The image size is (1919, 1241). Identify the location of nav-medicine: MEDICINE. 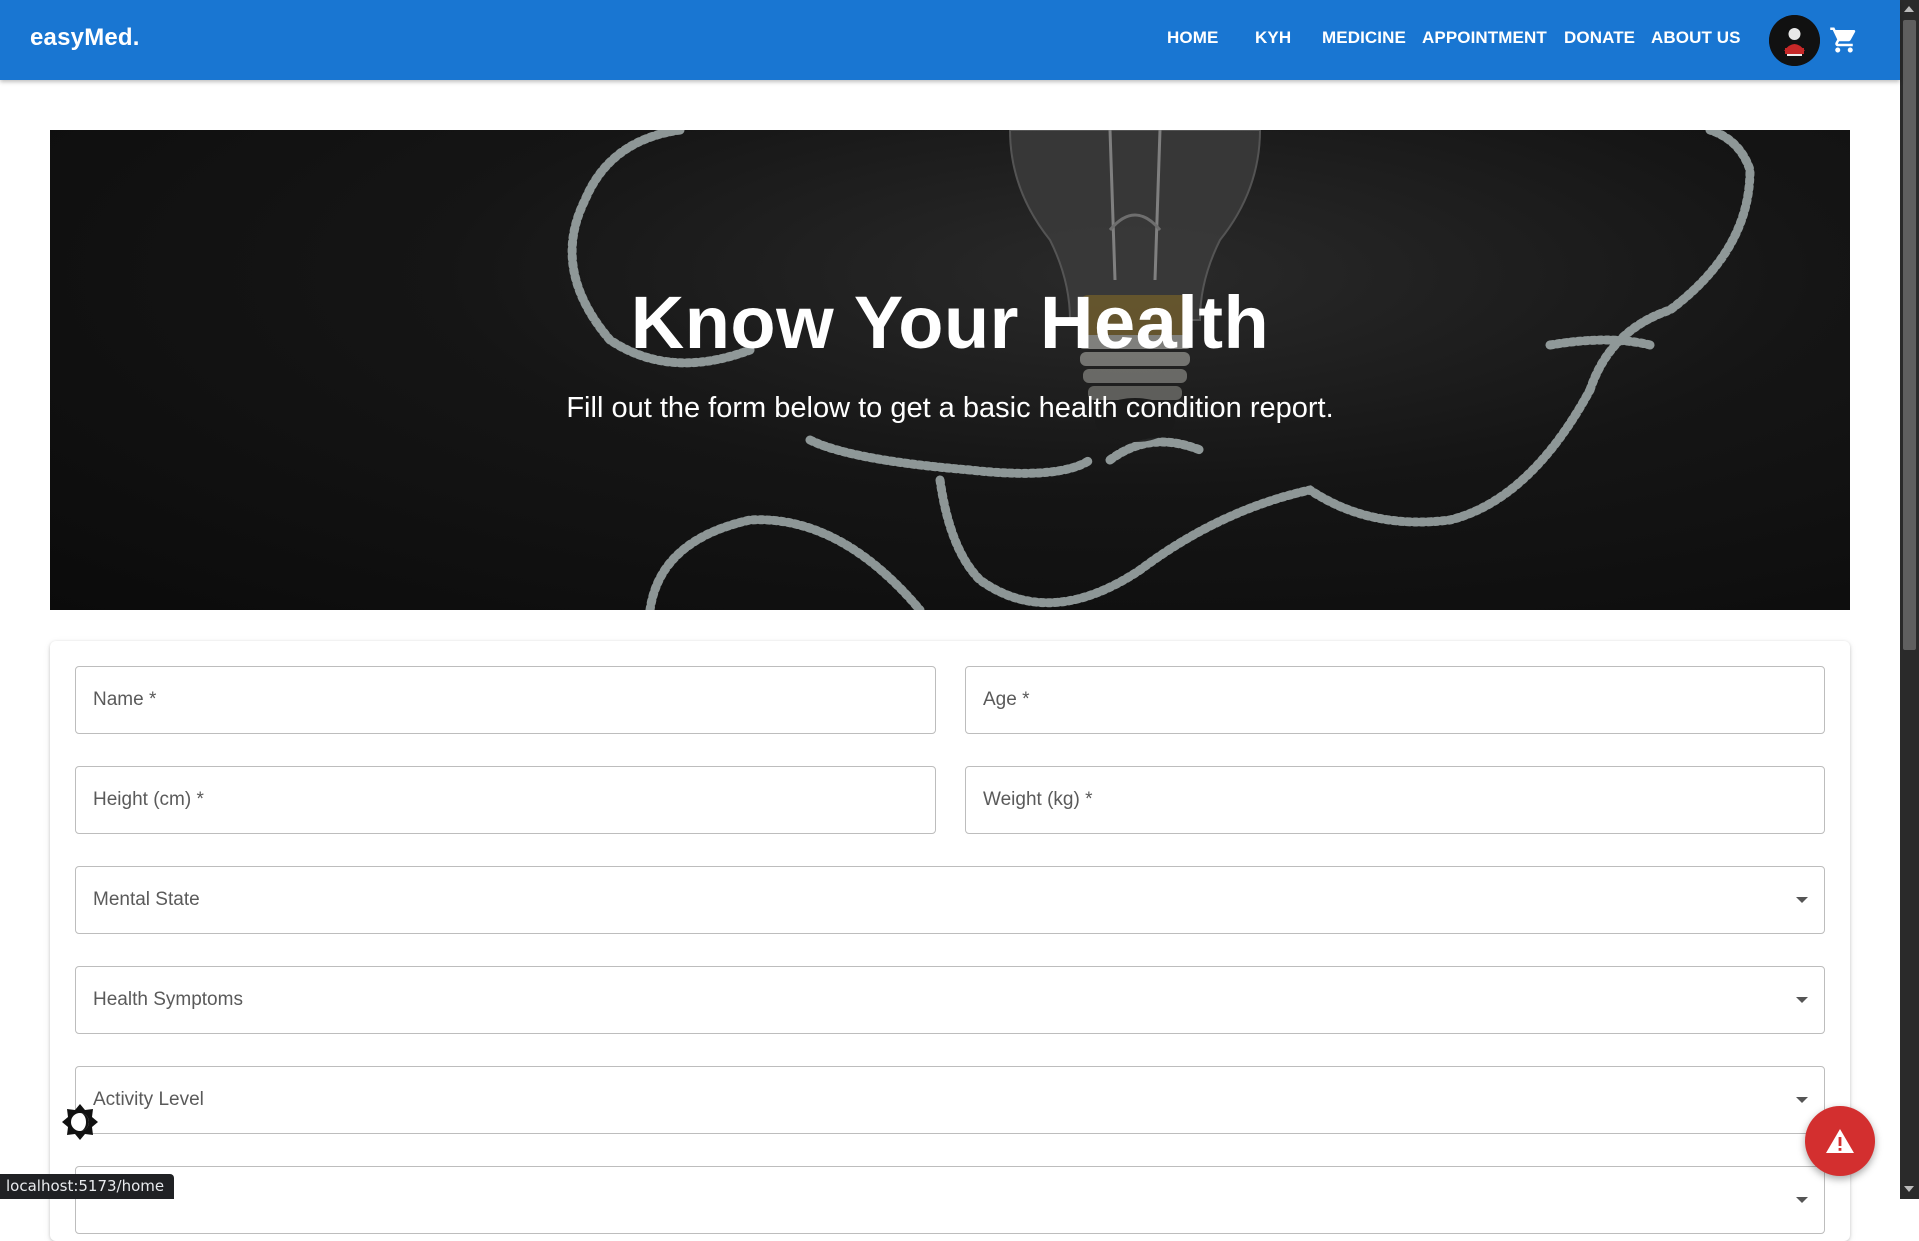
(1364, 38).